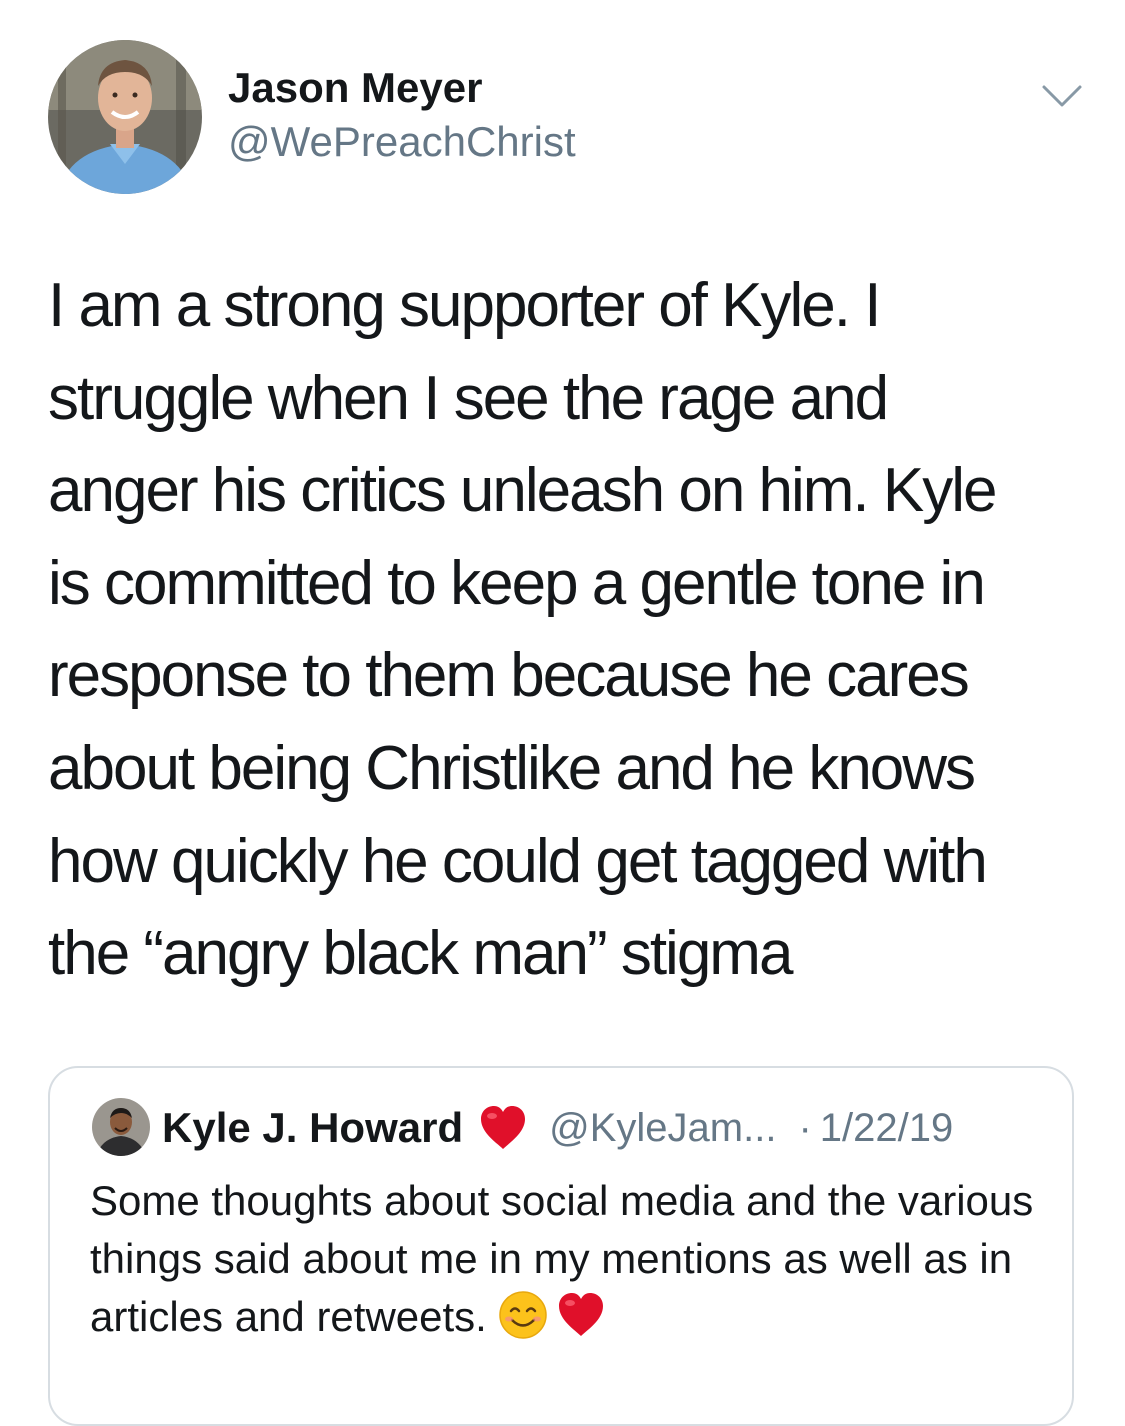 This screenshot has height=1426, width=1125. What do you see at coordinates (125, 117) in the screenshot?
I see `author-avatar` at bounding box center [125, 117].